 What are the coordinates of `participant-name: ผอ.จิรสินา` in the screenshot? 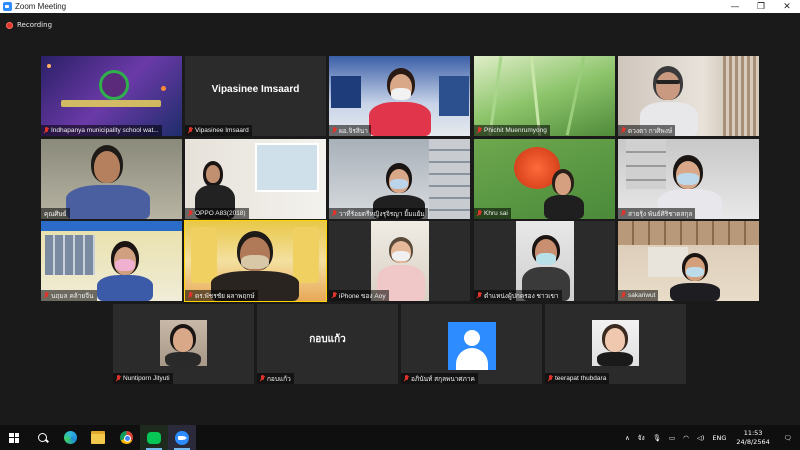 It's located at (353, 131).